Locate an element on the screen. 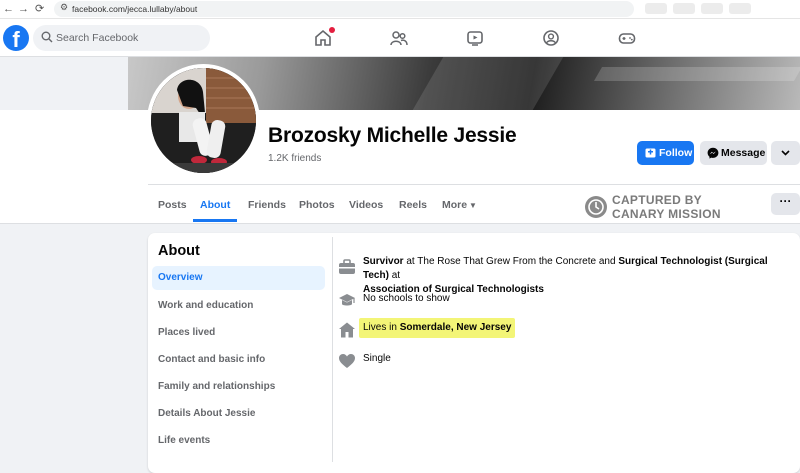 The width and height of the screenshot is (800, 473). url-text: facebook.com/jecca.lullaby/about is located at coordinates (135, 9).